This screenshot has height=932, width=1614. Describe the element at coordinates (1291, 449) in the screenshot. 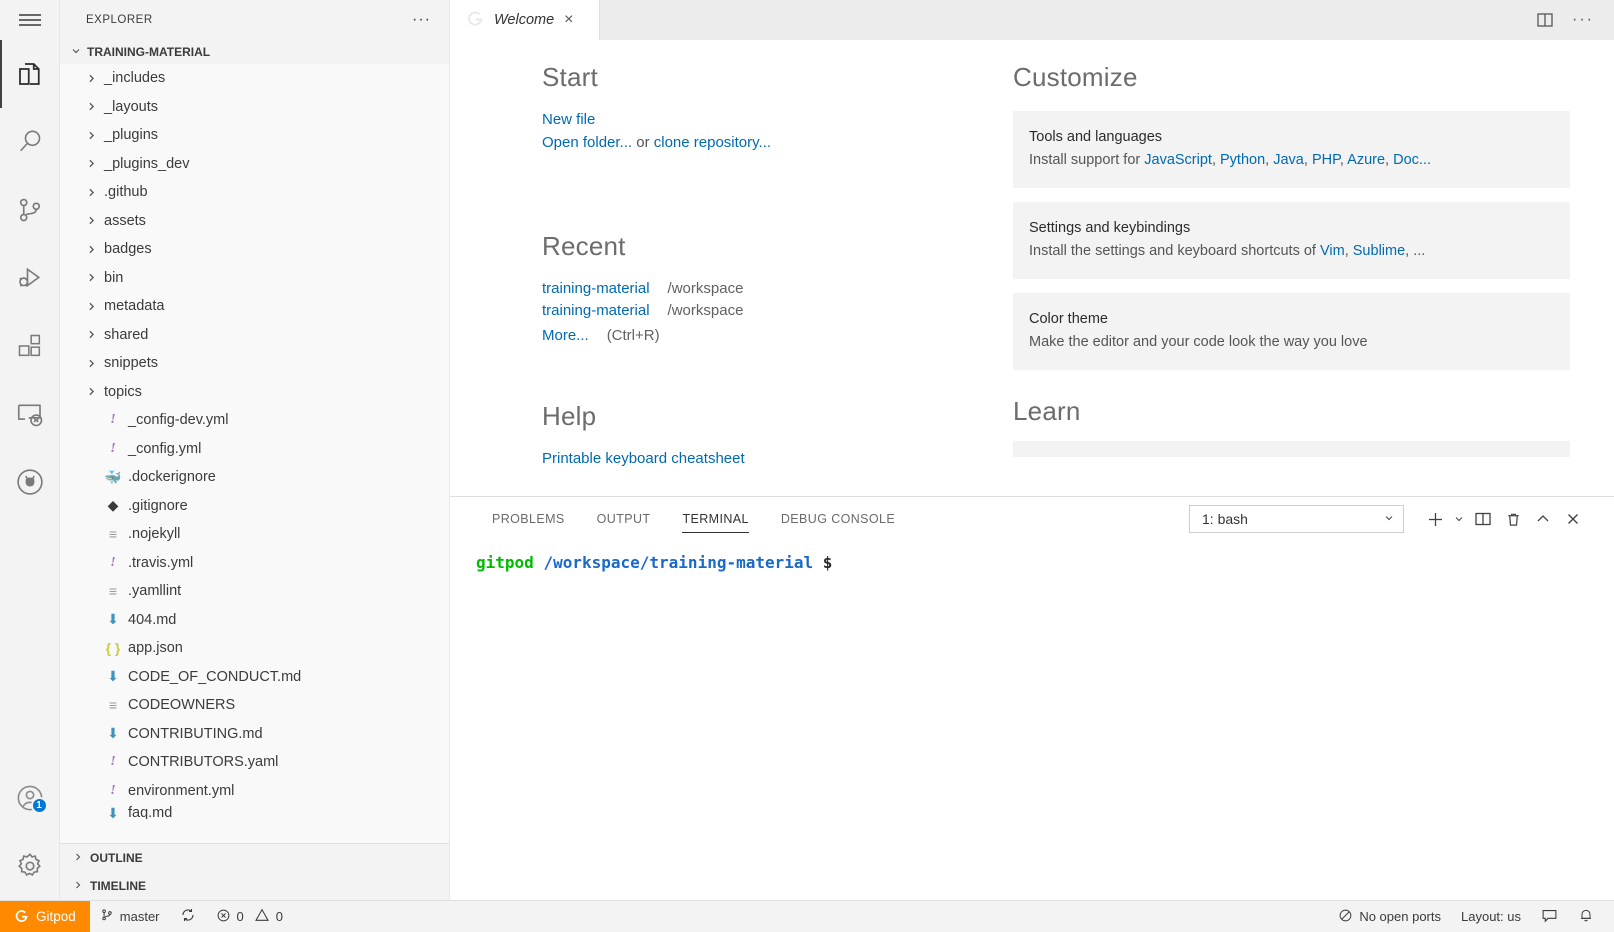

I see `learn-card-partial` at that location.